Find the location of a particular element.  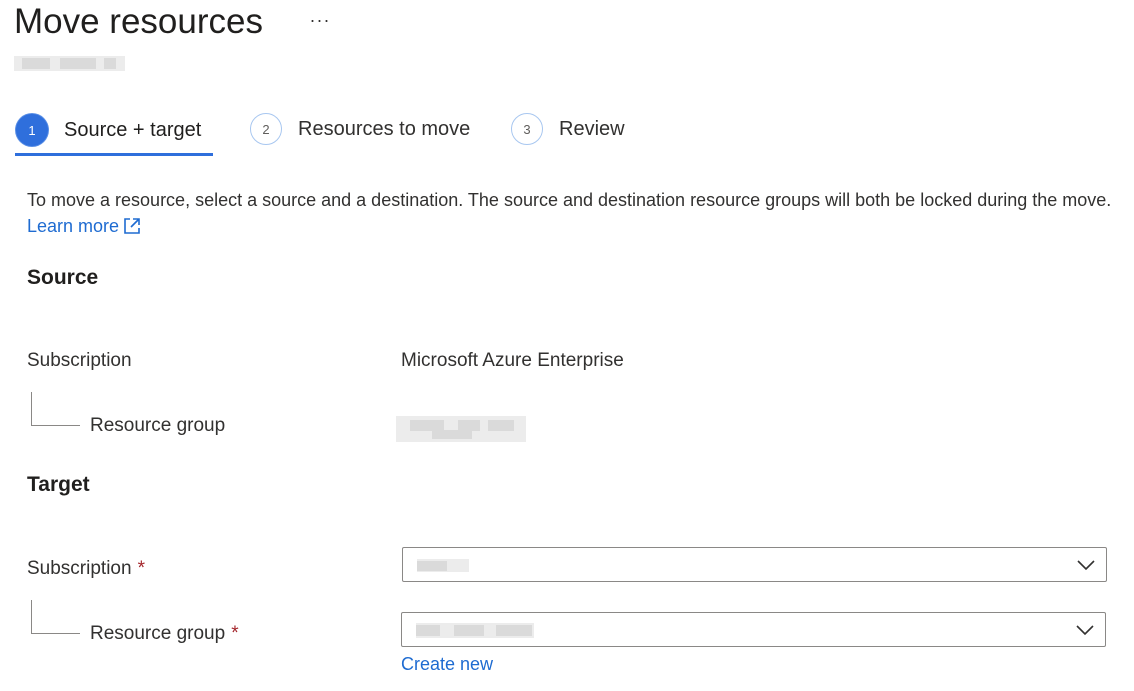

step-source-target: 1 Source + target is located at coordinates (108, 130).